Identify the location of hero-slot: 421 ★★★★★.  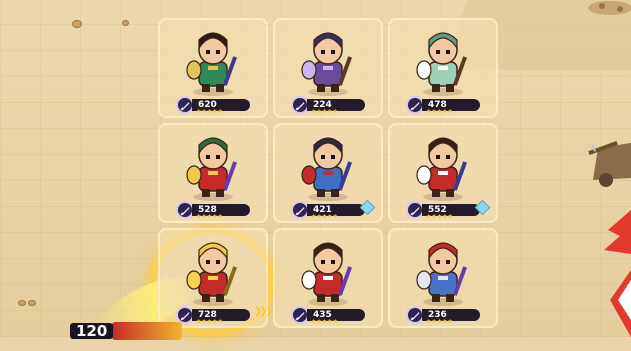
(328, 173).